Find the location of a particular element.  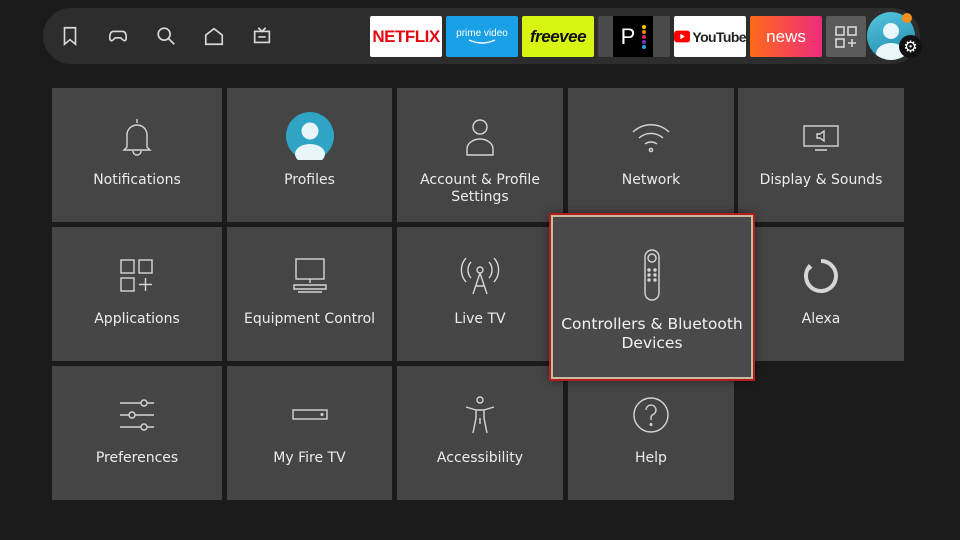

settings-tile-notifications: Notifications is located at coordinates (137, 155).